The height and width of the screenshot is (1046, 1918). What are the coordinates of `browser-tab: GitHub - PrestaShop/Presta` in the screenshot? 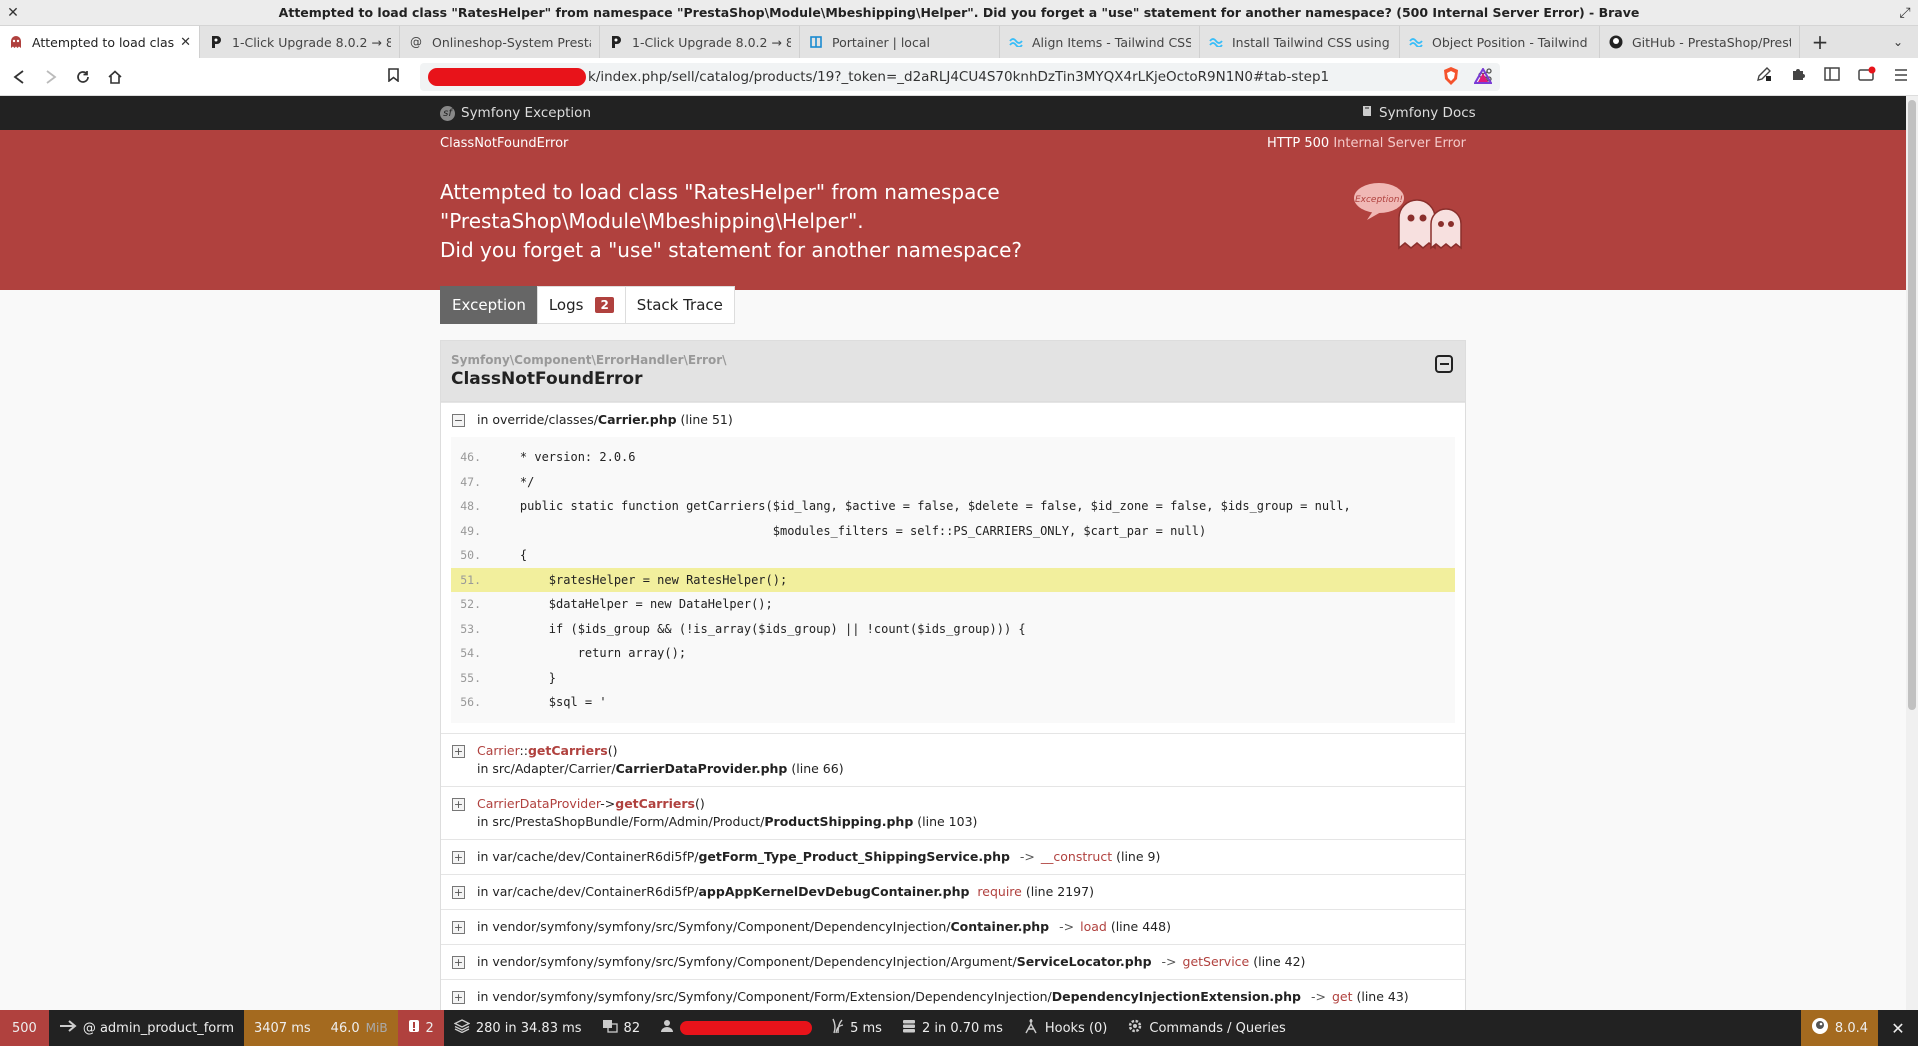 It's located at (1700, 42).